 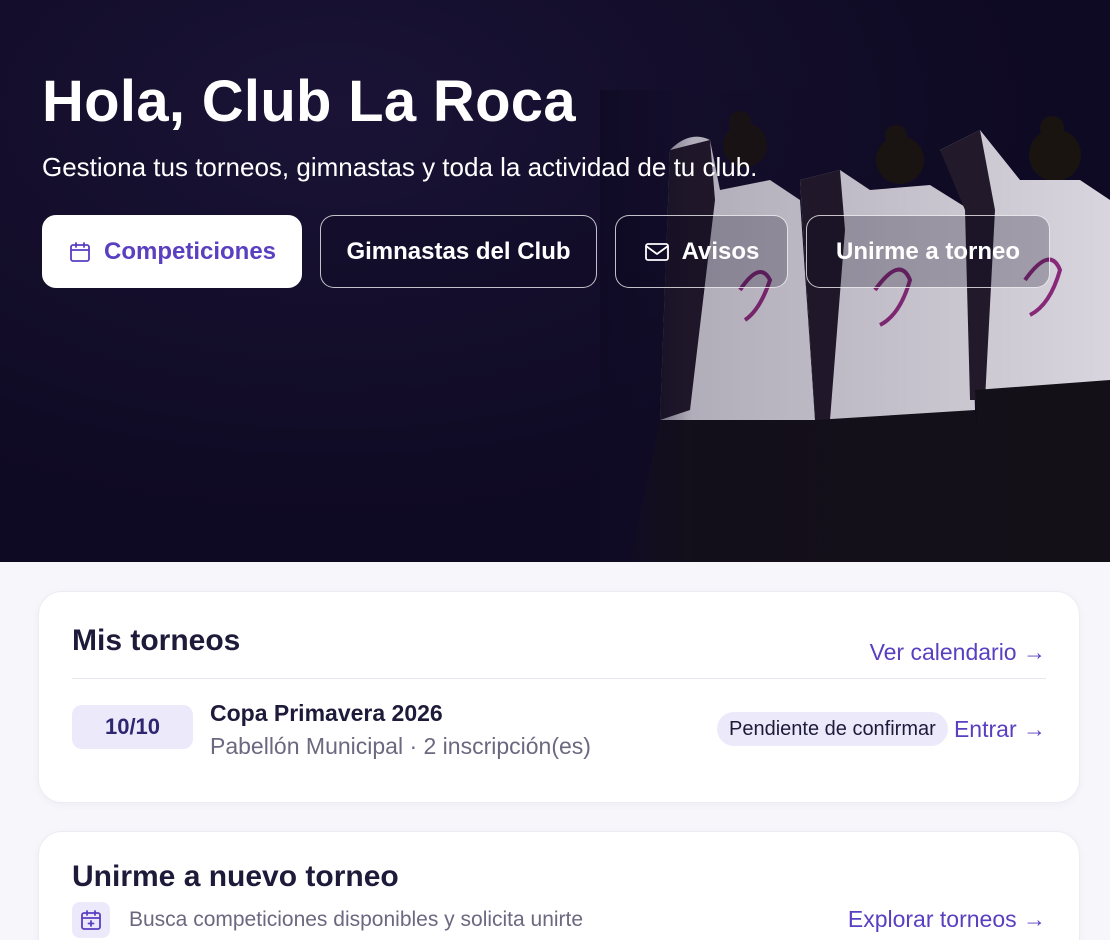 I want to click on join-title: Unirme a nuevo torneo, so click(x=235, y=876).